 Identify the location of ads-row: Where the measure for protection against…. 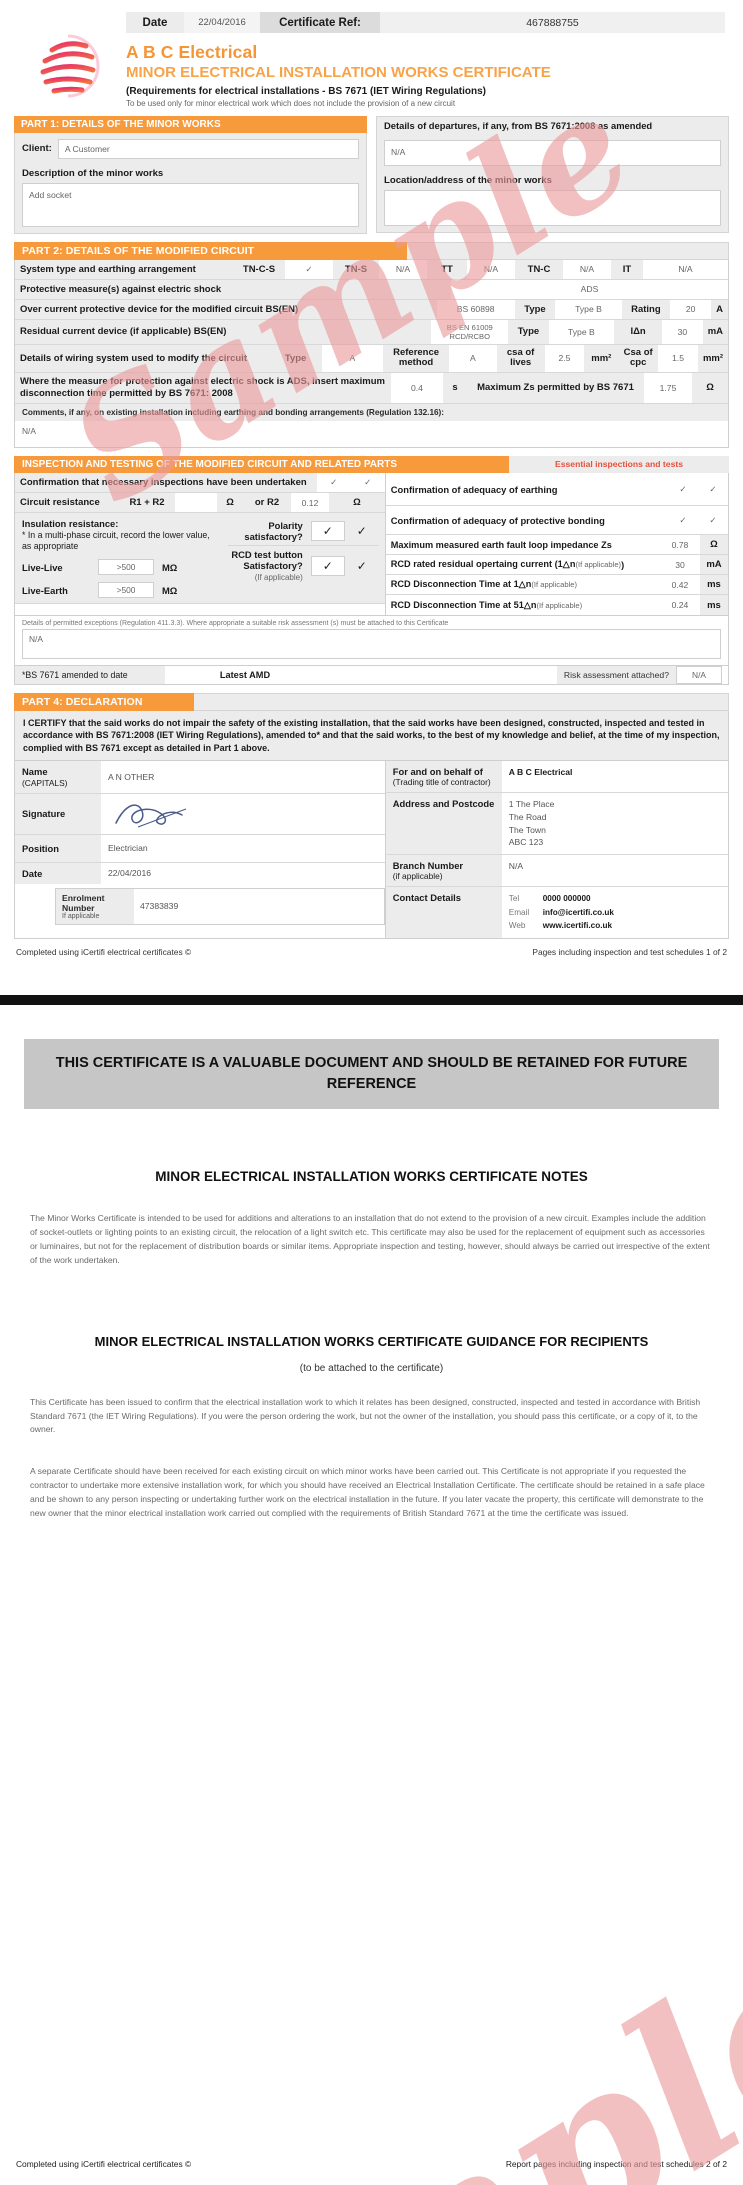
(371, 388).